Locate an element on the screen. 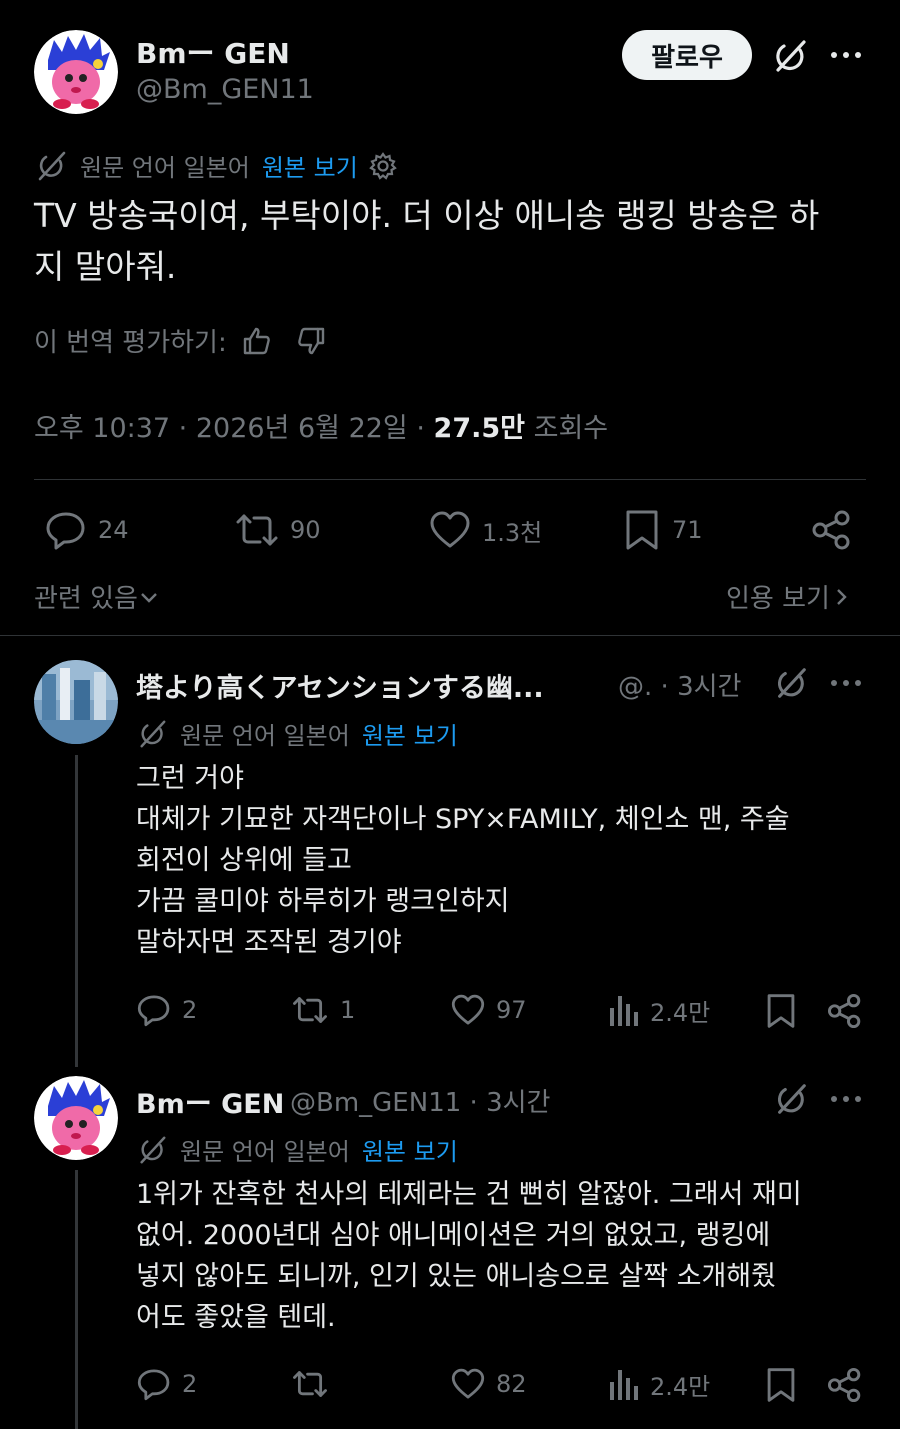 The height and width of the screenshot is (1429, 900). reply-text-line: 회전이 상위에 들고 is located at coordinates (244, 860).